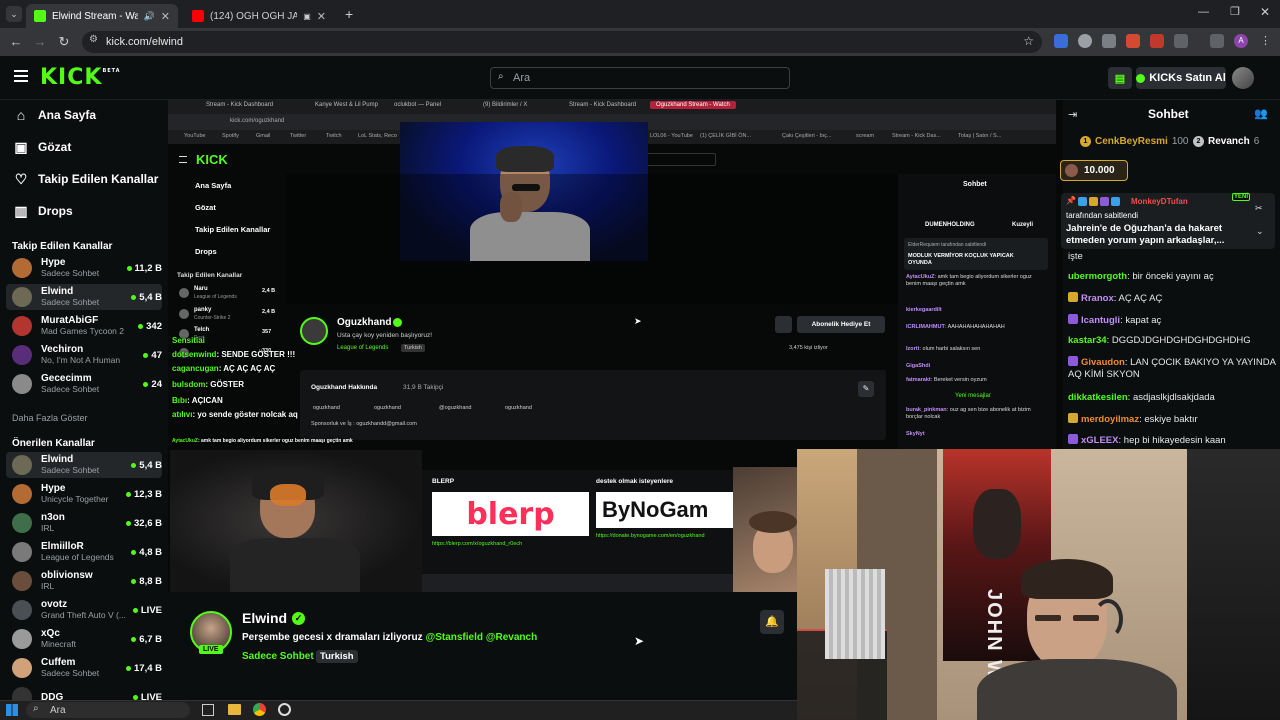  Describe the element at coordinates (562, 42) in the screenshot. I see `address-bar: ⚙ kick.com/elwind ☆` at that location.